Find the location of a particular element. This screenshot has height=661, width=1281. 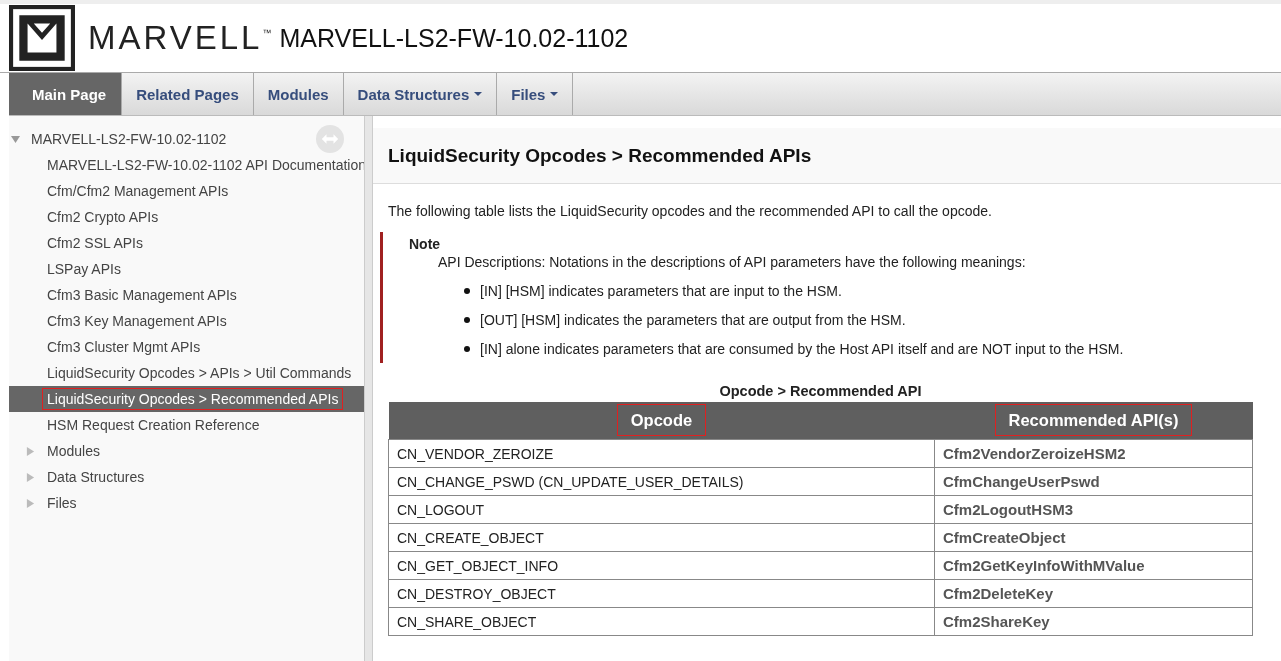

bullet-text: [OUT] [HSM] indicates the parameters that are output from the HSM. is located at coordinates (693, 320).